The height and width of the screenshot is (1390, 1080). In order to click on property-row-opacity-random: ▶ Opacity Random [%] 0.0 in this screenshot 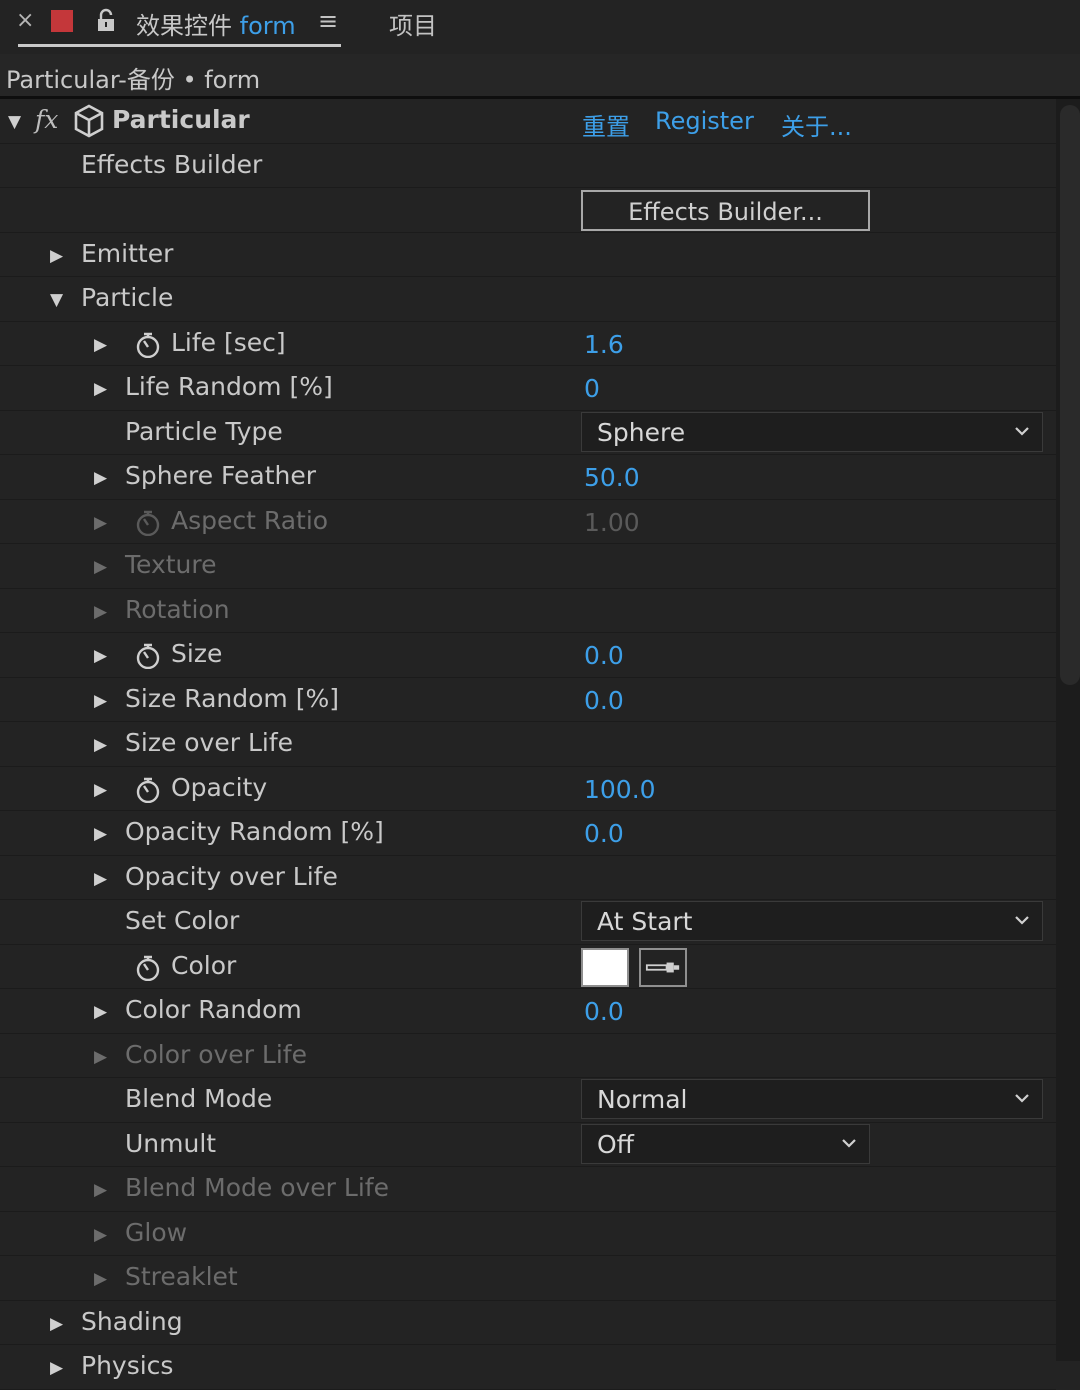, I will do `click(528, 833)`.